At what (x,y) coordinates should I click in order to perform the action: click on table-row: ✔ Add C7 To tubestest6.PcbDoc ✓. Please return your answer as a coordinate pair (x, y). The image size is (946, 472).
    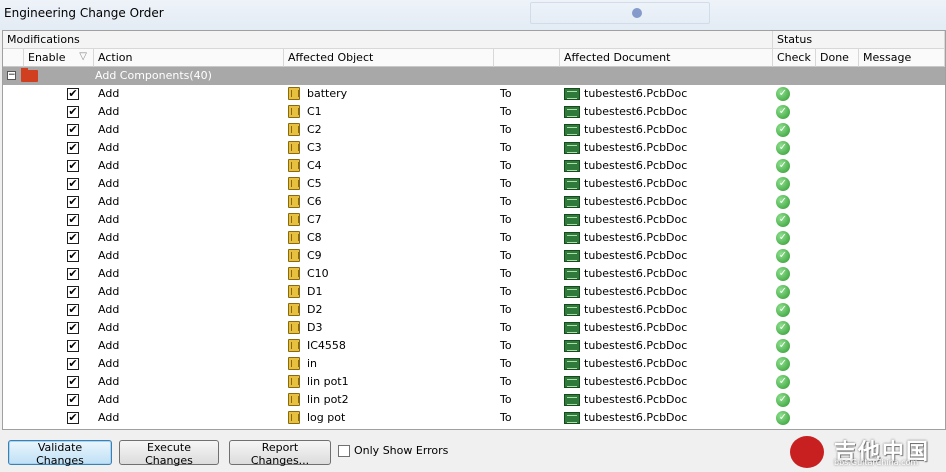
    Looking at the image, I should click on (474, 220).